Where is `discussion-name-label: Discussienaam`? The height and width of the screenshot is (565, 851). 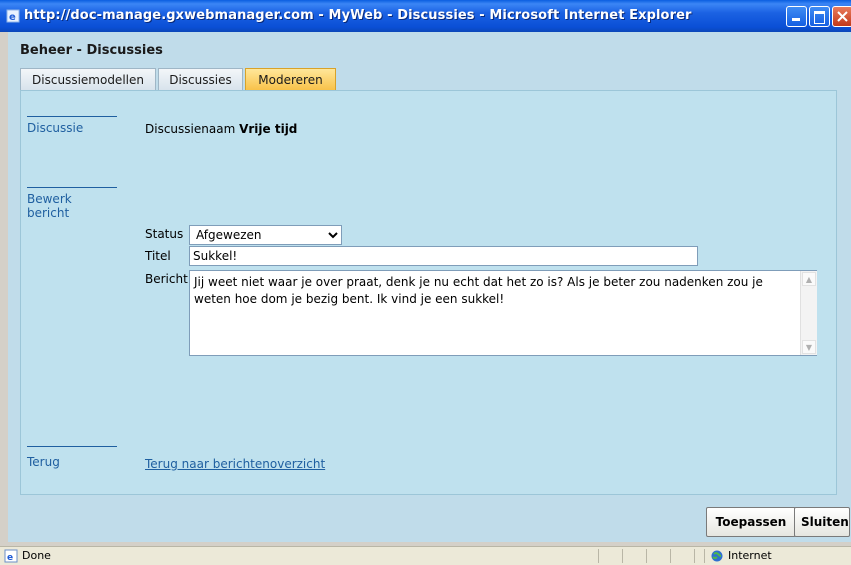 discussion-name-label: Discussienaam is located at coordinates (190, 129).